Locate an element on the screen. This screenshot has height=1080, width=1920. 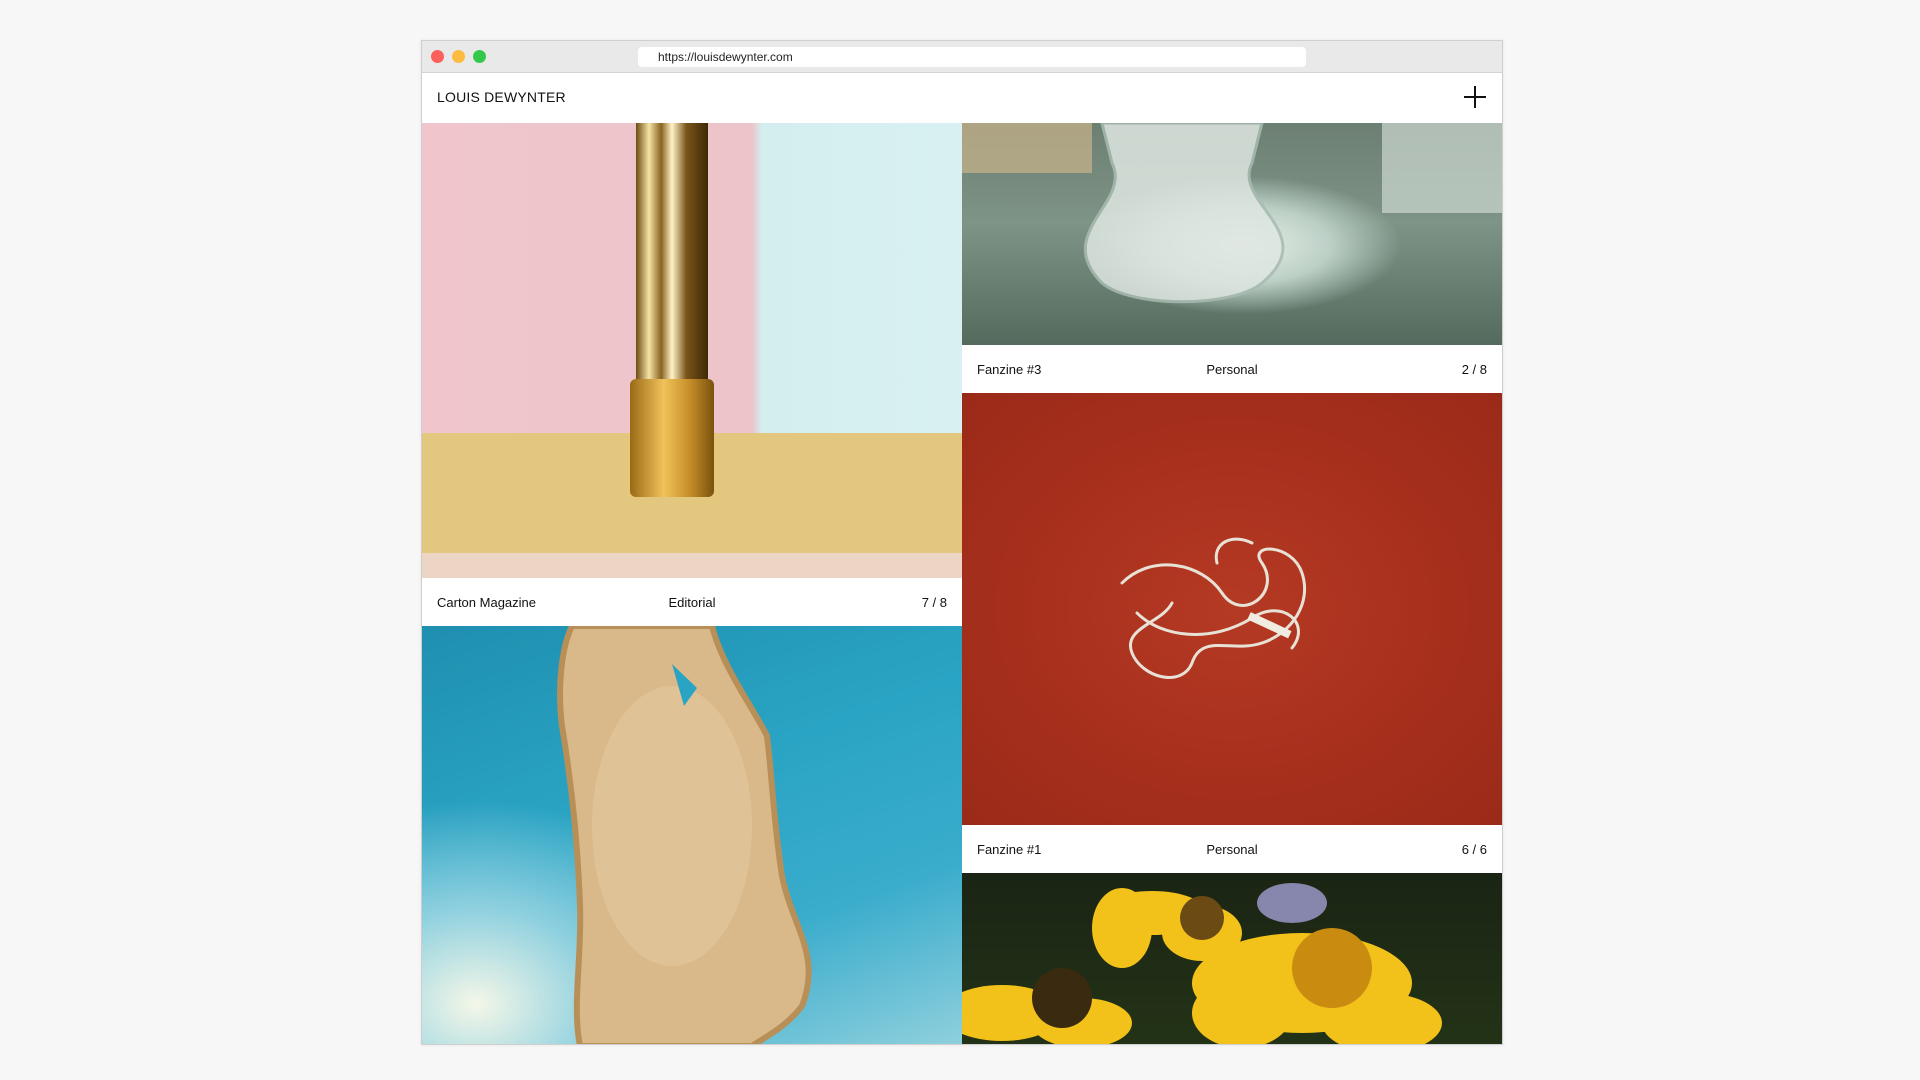
project-image-flowers is located at coordinates (1232, 958).